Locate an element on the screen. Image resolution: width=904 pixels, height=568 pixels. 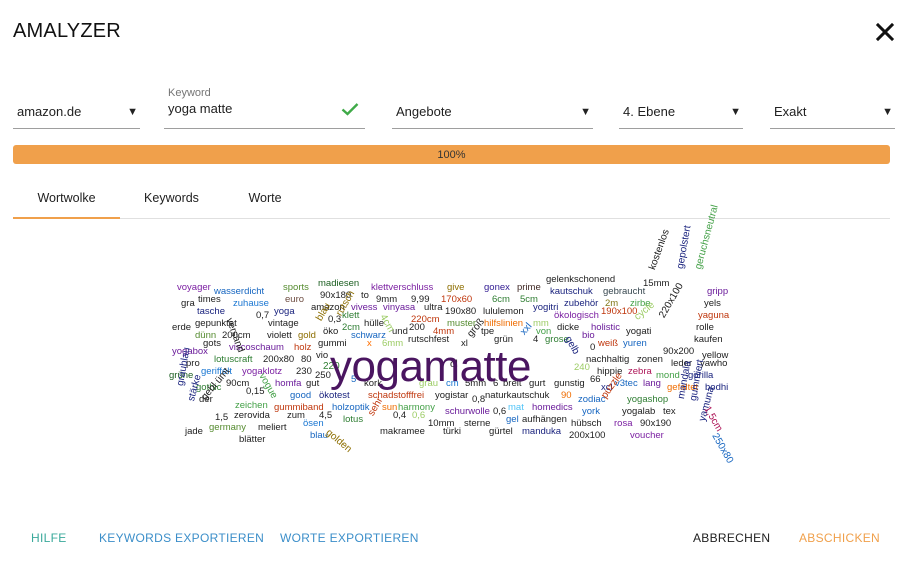
cloud-word: nachhaltig is located at coordinates (608, 359).